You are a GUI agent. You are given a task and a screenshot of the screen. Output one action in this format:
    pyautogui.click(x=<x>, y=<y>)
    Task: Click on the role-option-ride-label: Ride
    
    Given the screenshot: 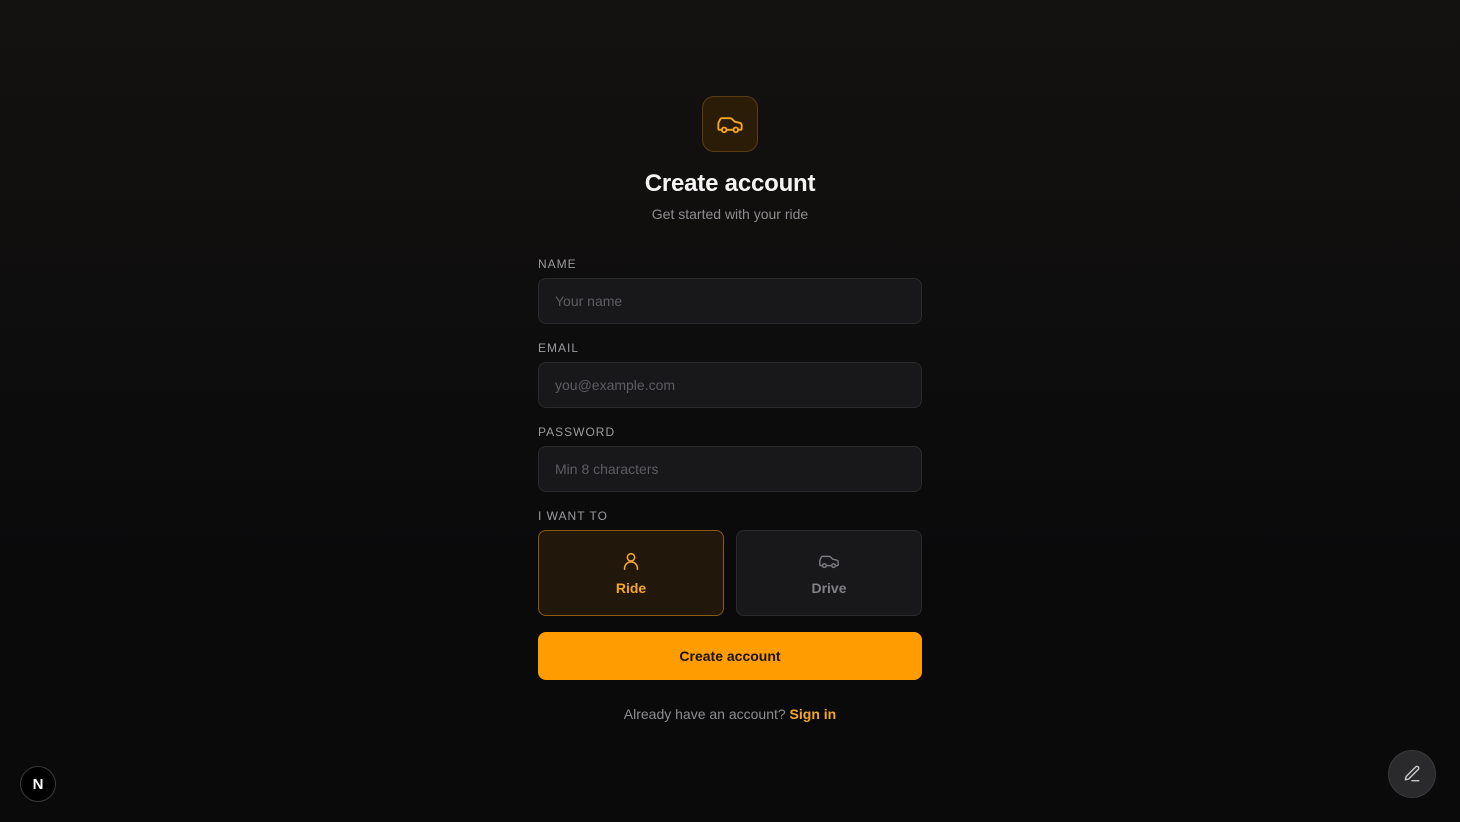 What is the action you would take?
    pyautogui.click(x=631, y=588)
    